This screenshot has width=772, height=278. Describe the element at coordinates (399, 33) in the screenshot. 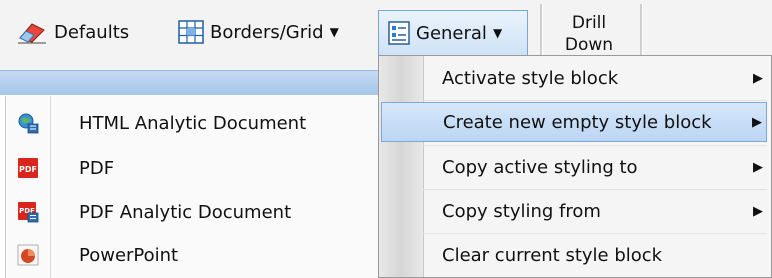

I see `document-style-icon` at that location.